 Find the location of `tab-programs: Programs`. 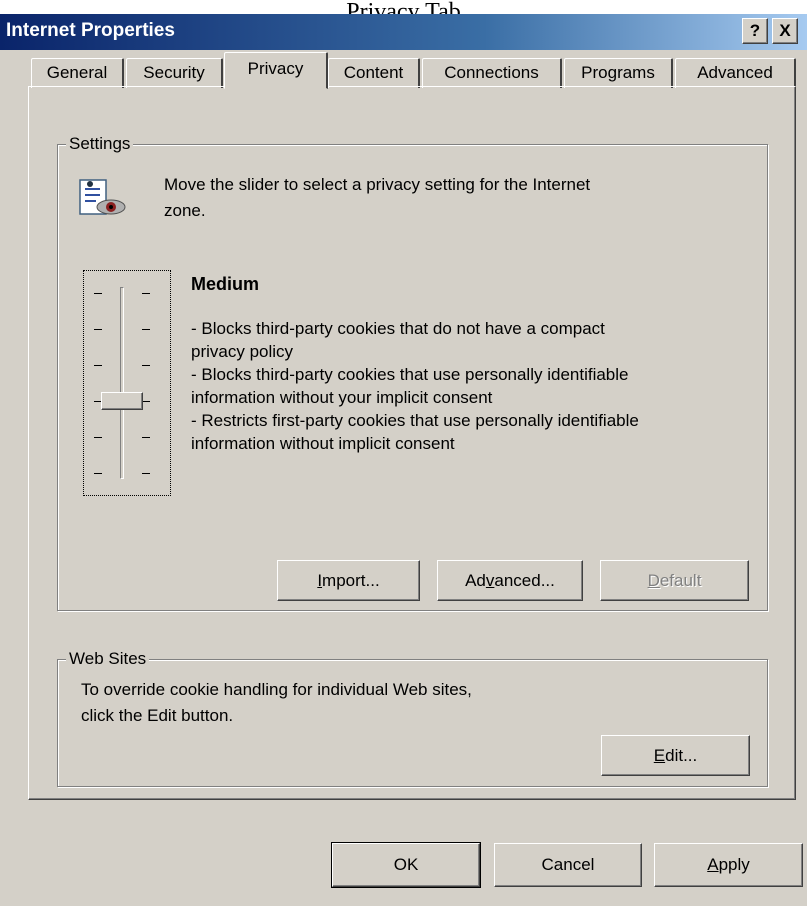

tab-programs: Programs is located at coordinates (618, 73).